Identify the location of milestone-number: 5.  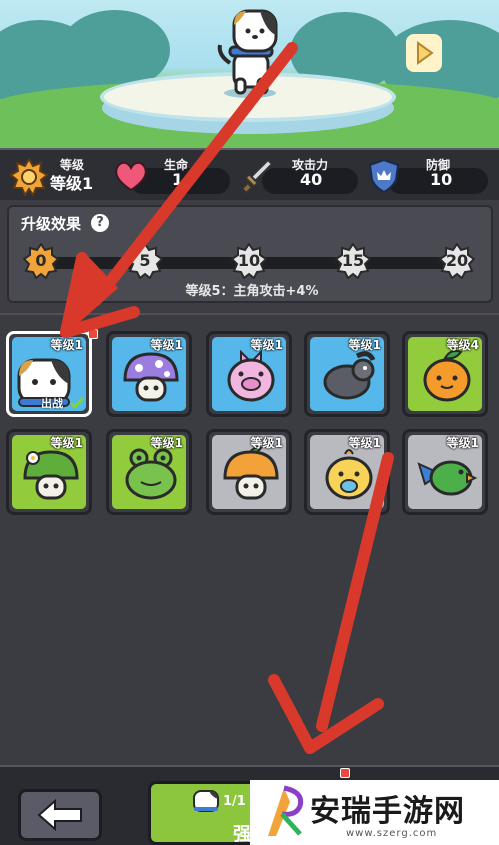
(145, 260).